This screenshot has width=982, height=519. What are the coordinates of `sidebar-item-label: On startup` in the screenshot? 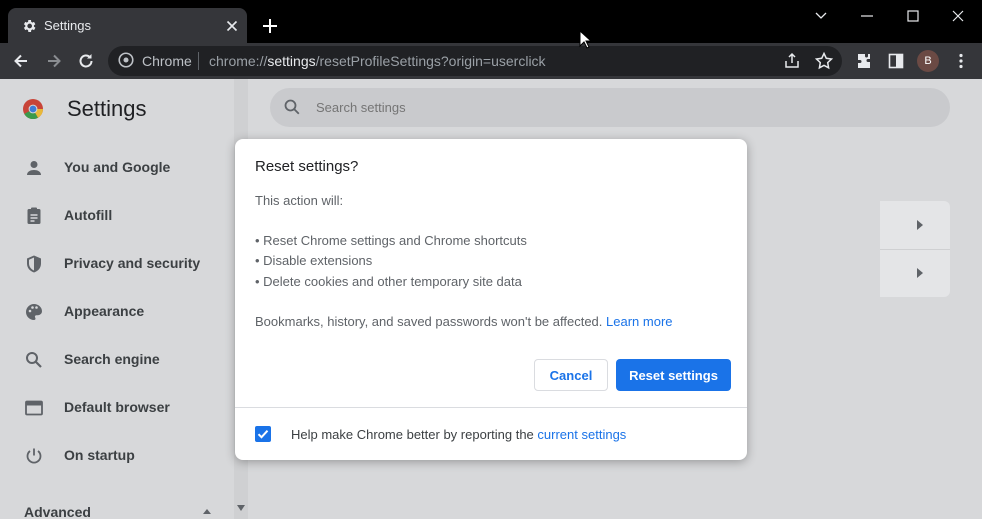 It's located at (99, 455).